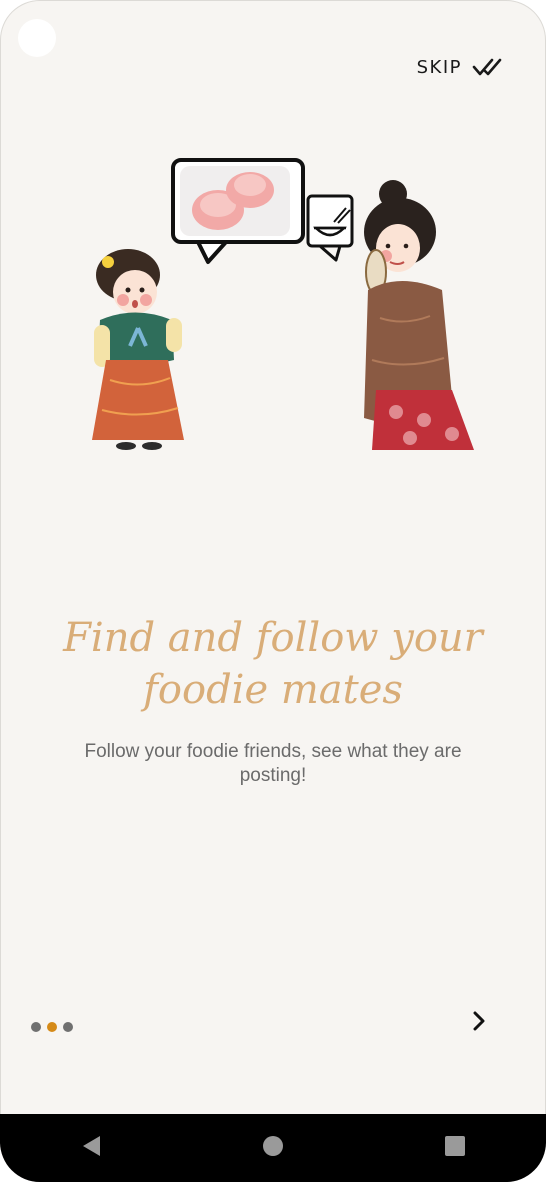  I want to click on double-check-icon, so click(488, 67).